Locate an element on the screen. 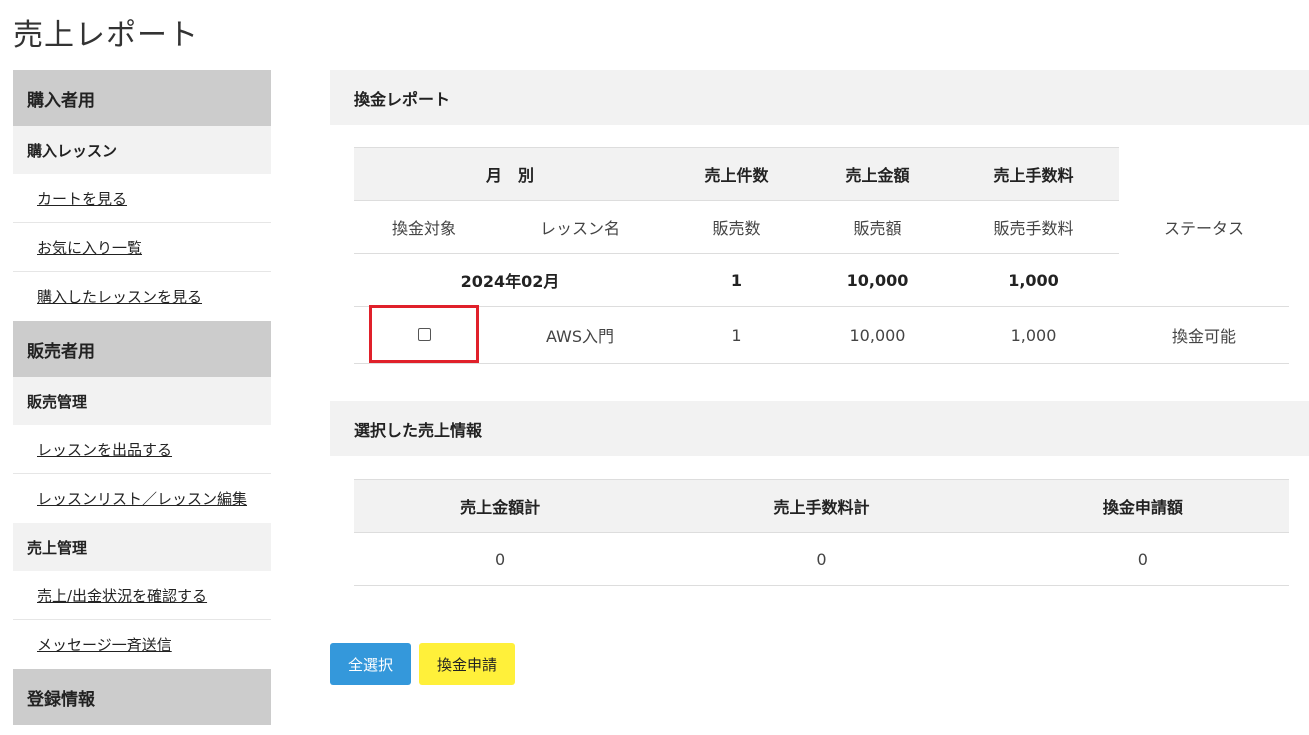 The width and height of the screenshot is (1309, 735). cashout-target-cell is located at coordinates (424, 334).